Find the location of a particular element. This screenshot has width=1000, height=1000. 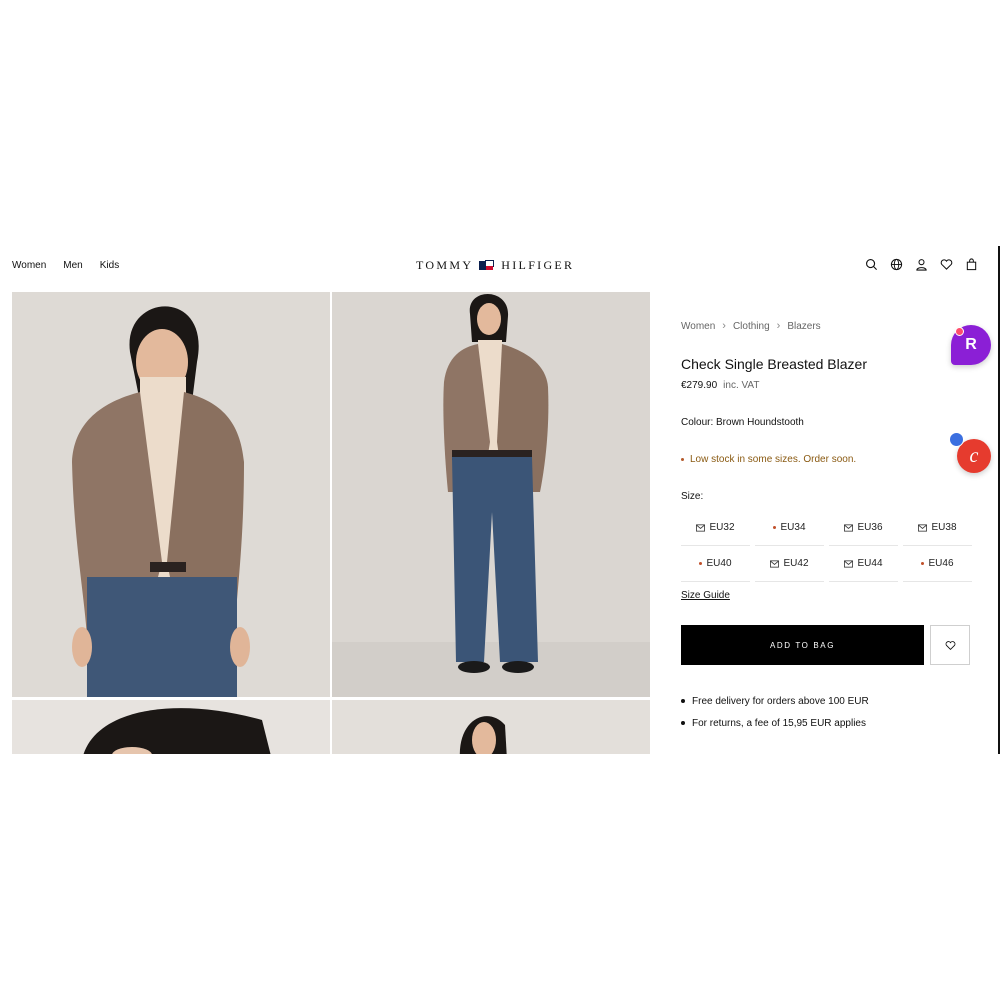

size-label-text: EU34 is located at coordinates (793, 527).